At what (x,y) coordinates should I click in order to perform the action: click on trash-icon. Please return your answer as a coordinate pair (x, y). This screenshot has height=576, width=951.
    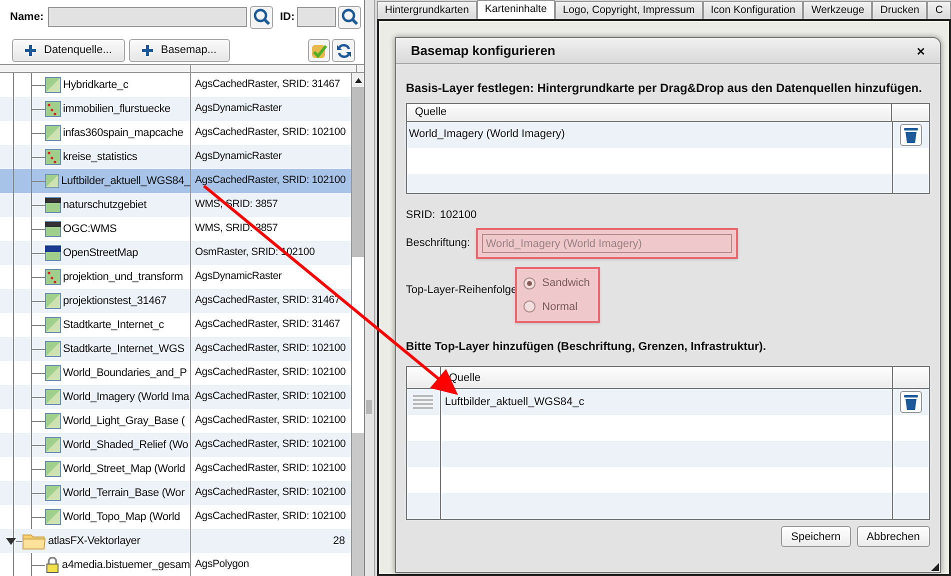
    Looking at the image, I should click on (911, 402).